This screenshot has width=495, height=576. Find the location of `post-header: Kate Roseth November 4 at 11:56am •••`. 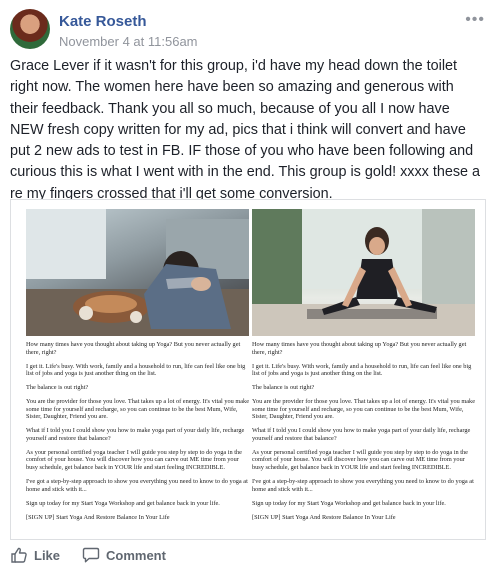

post-header: Kate Roseth November 4 at 11:56am ••• is located at coordinates (247, 30).